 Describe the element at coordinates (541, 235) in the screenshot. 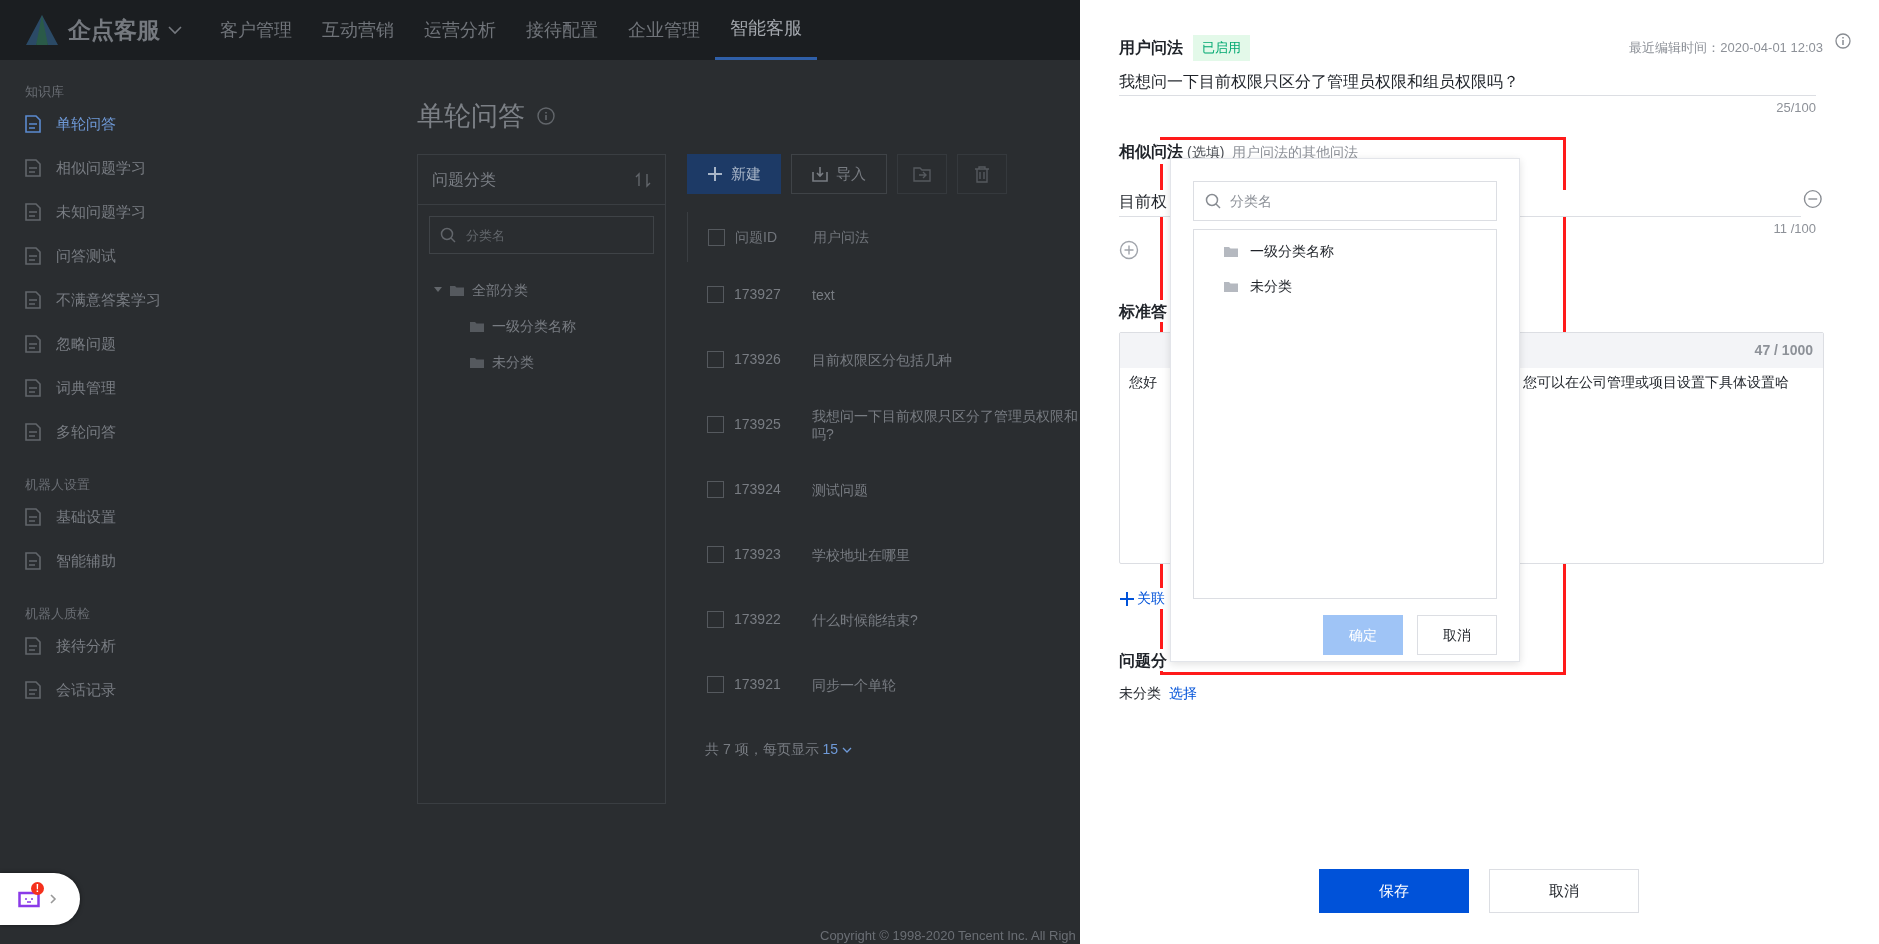

I see `search-field: 分类名` at that location.